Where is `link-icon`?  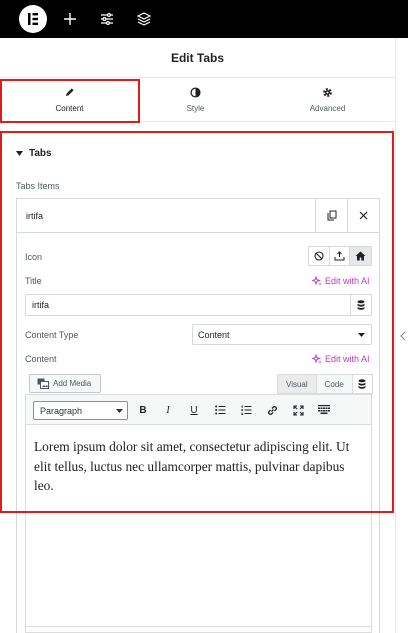
link-icon is located at coordinates (272, 410).